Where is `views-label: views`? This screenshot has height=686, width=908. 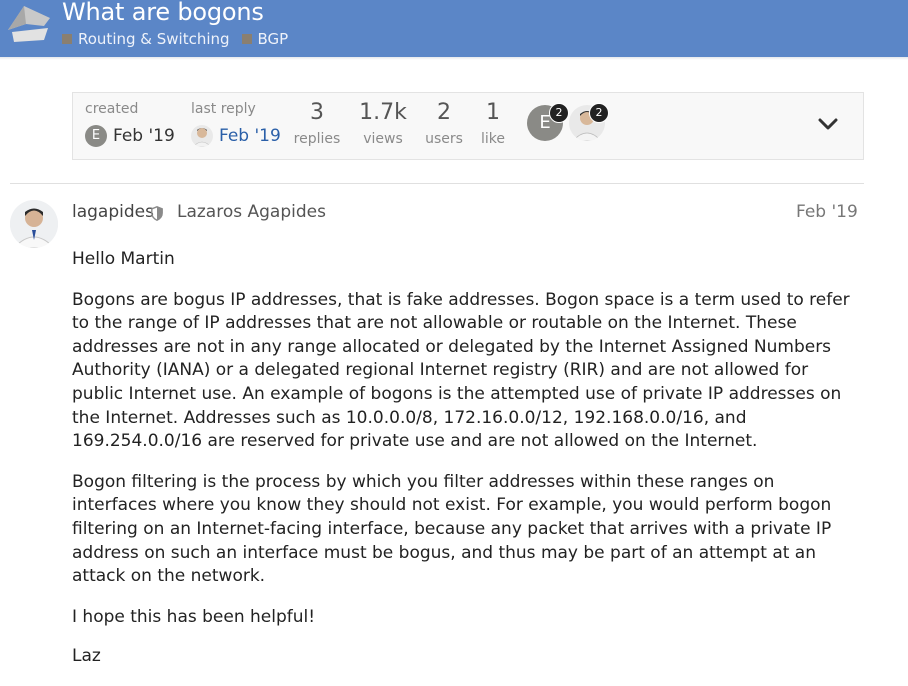
views-label: views is located at coordinates (383, 139).